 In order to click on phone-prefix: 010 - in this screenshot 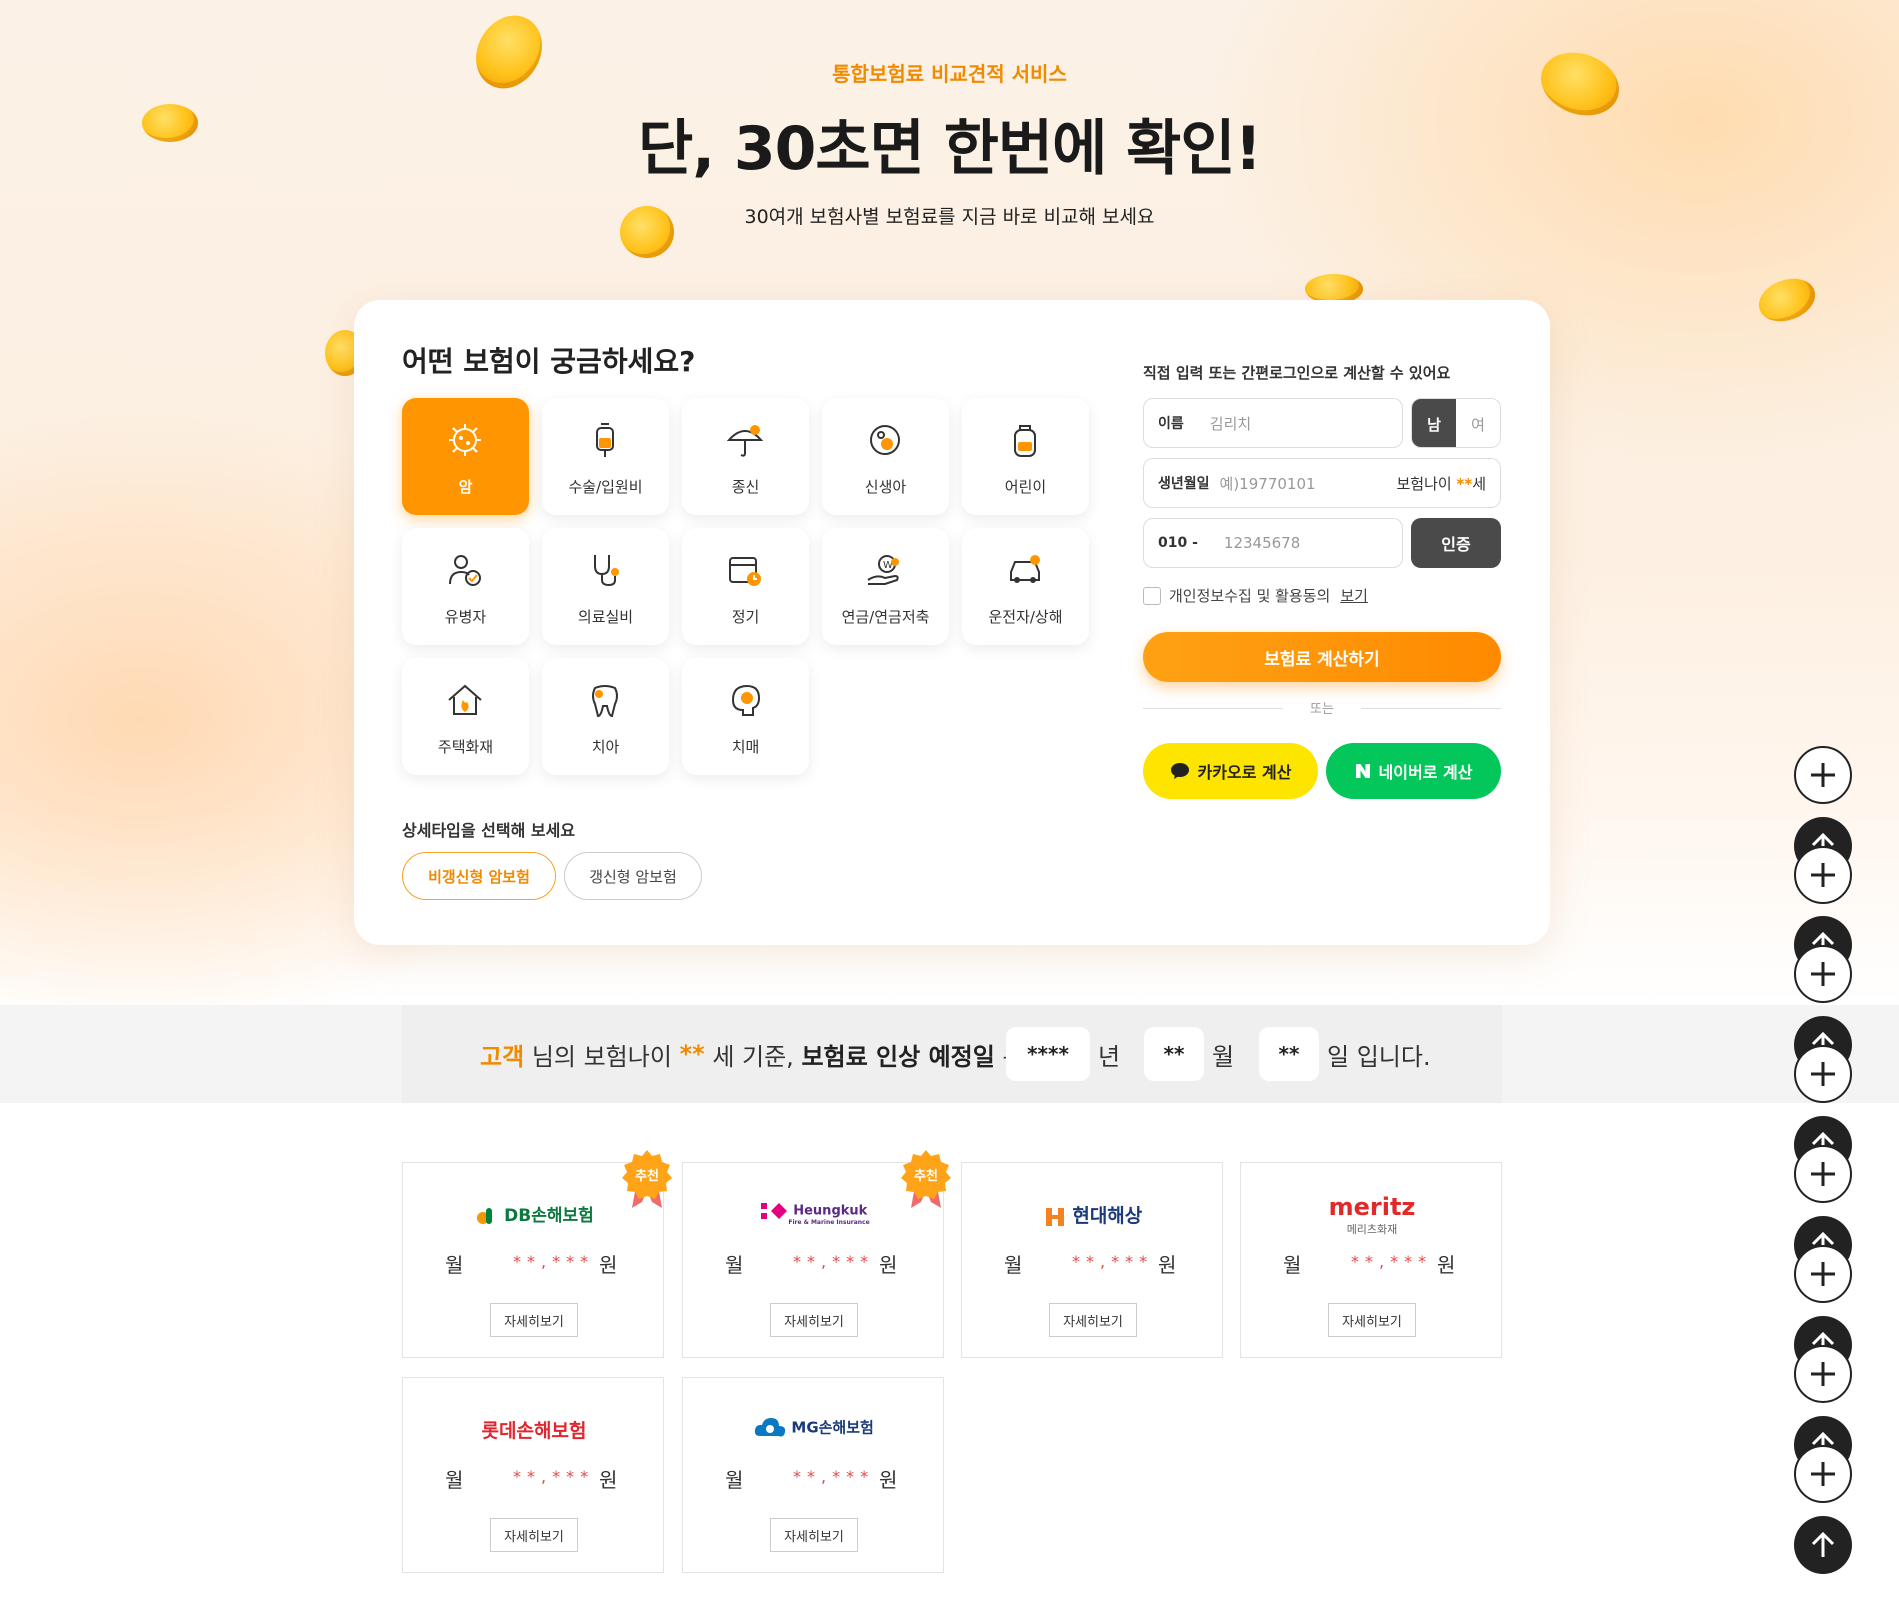, I will do `click(1178, 543)`.